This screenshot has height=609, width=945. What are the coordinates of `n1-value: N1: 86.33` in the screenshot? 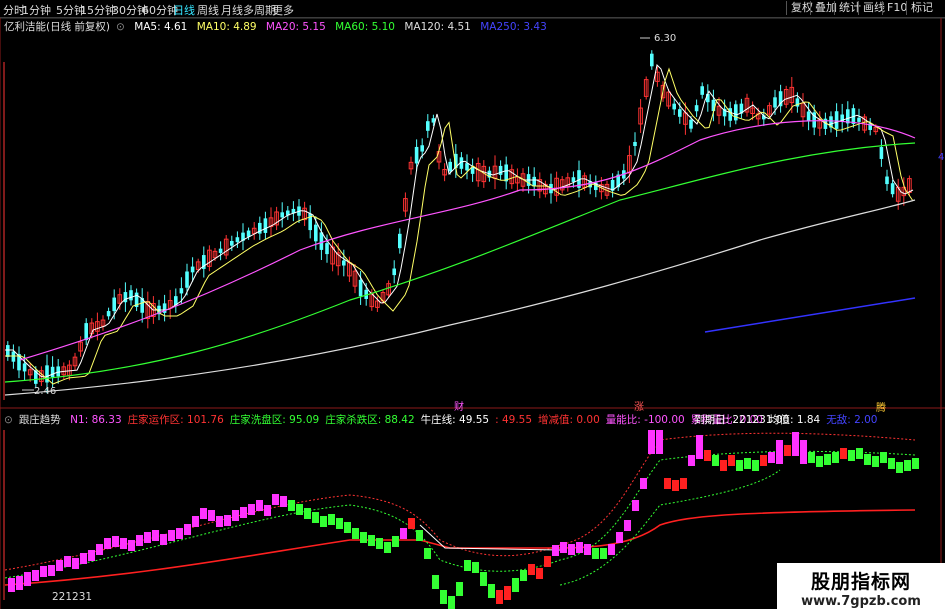 It's located at (96, 420).